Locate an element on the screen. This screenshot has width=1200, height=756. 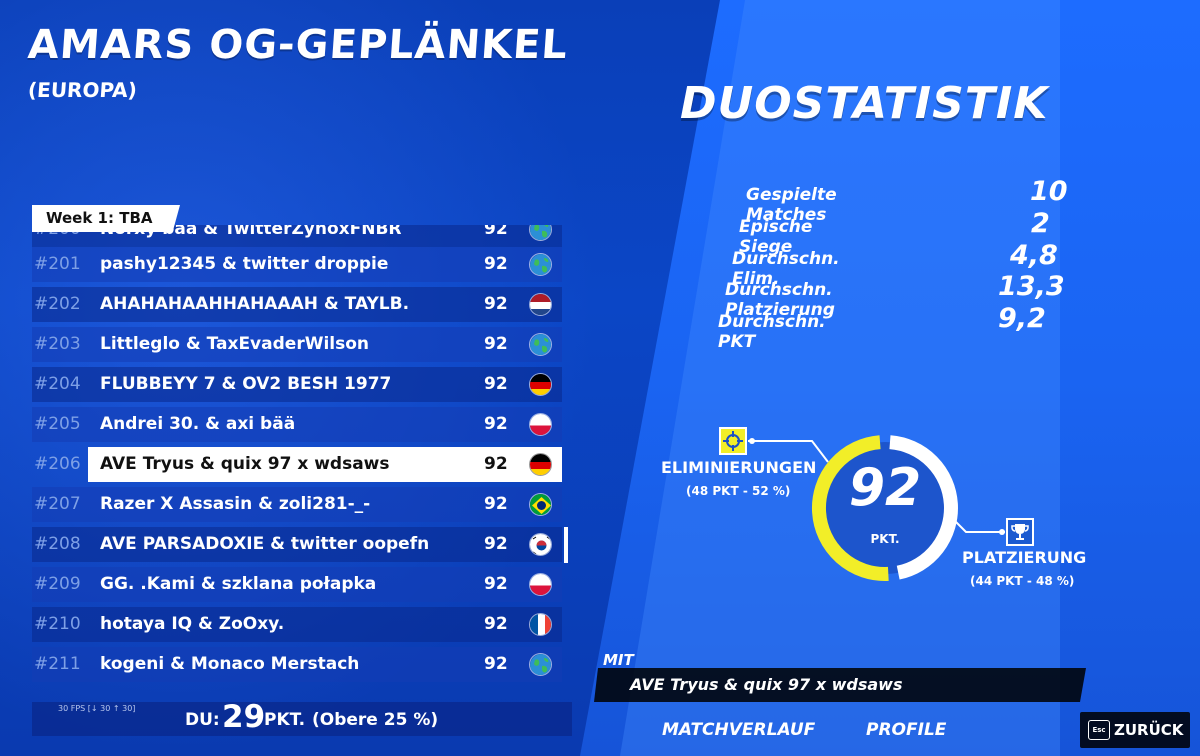
teammate-label: MIT is located at coordinates (618, 660).